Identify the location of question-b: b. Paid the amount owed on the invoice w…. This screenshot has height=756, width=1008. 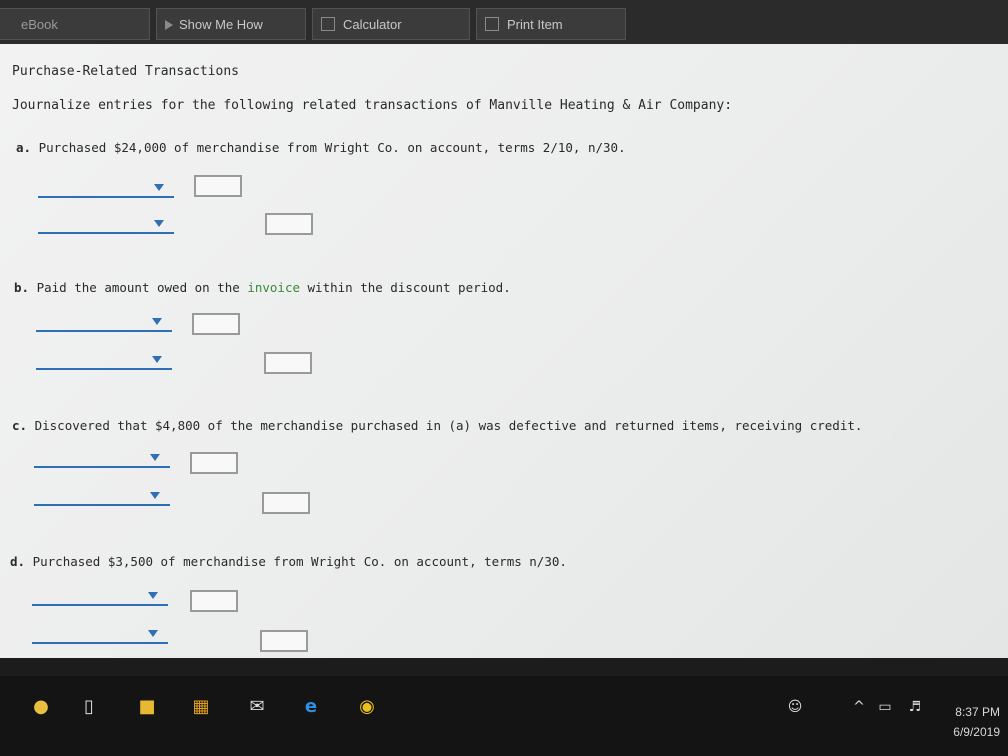
(262, 287).